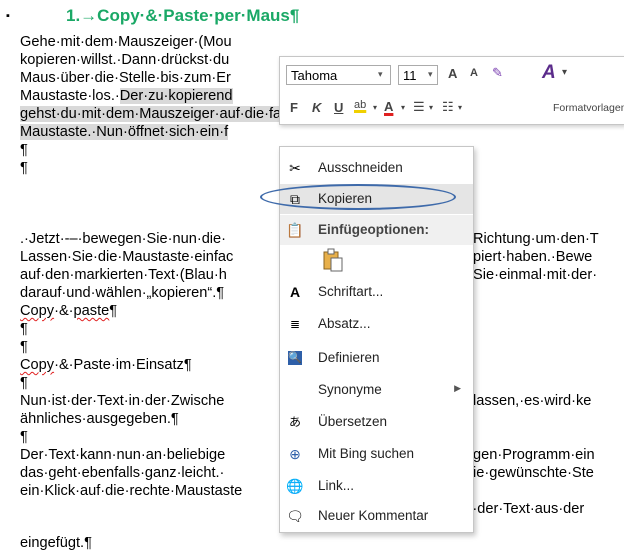 The width and height of the screenshot is (624, 557). What do you see at coordinates (419, 107) in the screenshot?
I see `bullets-icon: ☰` at bounding box center [419, 107].